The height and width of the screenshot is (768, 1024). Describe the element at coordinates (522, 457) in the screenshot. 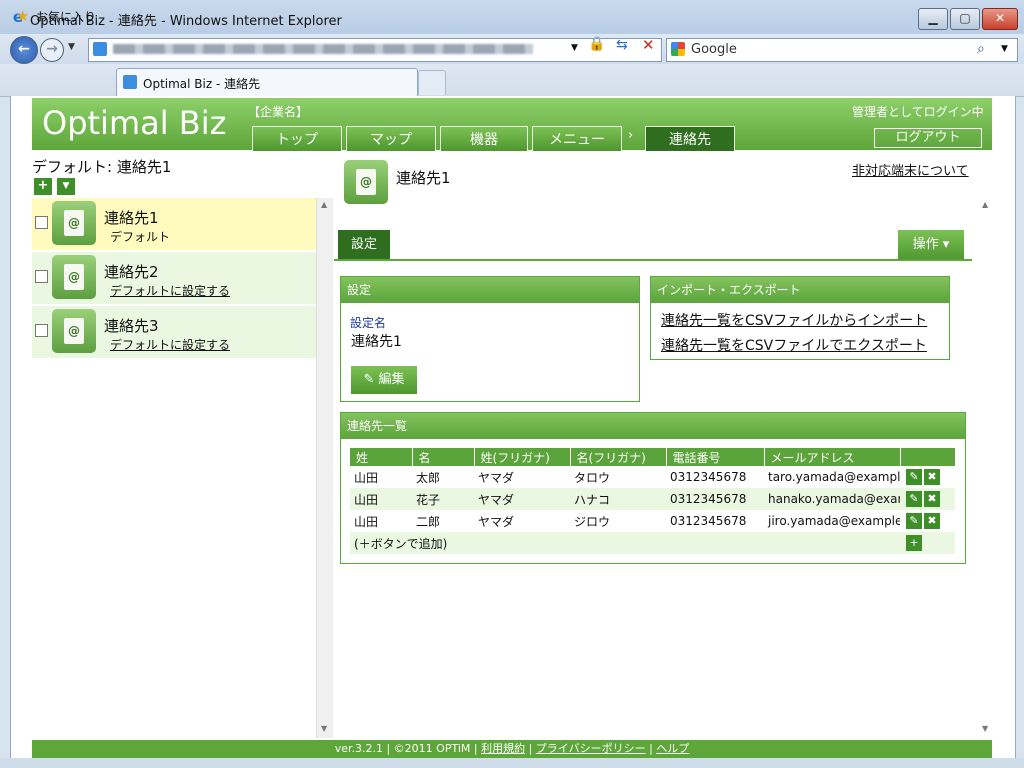

I see `column-header: 姓(フリガナ)` at that location.